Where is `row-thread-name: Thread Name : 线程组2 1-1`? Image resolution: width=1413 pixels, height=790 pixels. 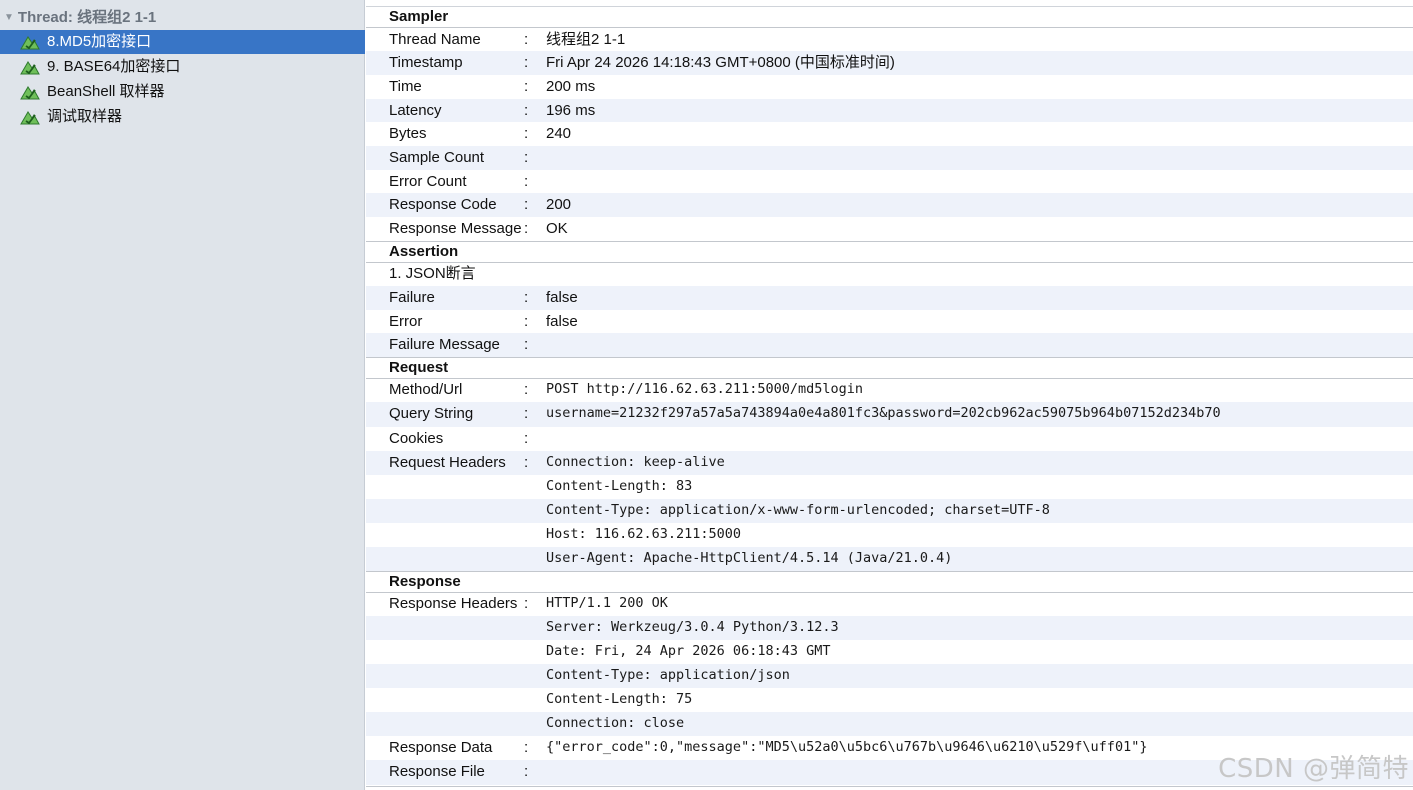 row-thread-name: Thread Name : 线程组2 1-1 is located at coordinates (889, 39).